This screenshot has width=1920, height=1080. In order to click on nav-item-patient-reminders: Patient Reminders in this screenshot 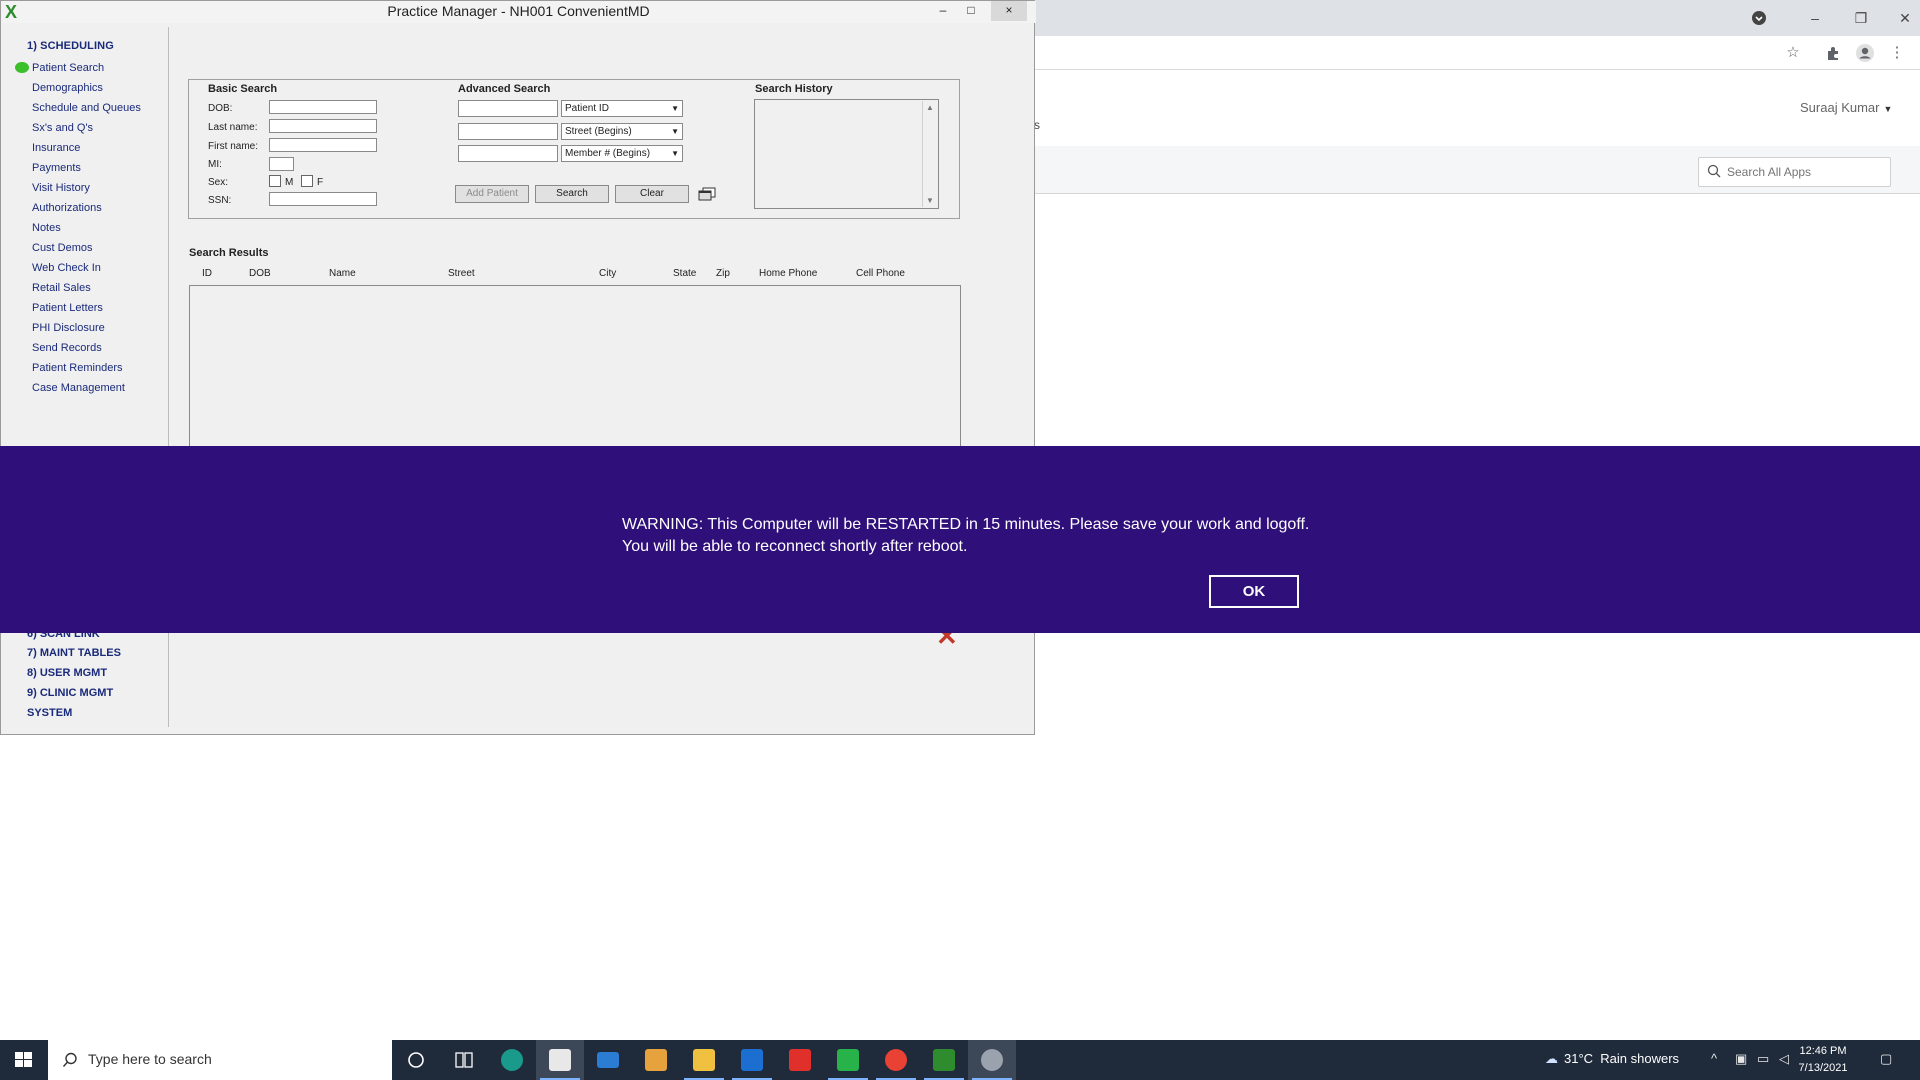, I will do `click(77, 368)`.